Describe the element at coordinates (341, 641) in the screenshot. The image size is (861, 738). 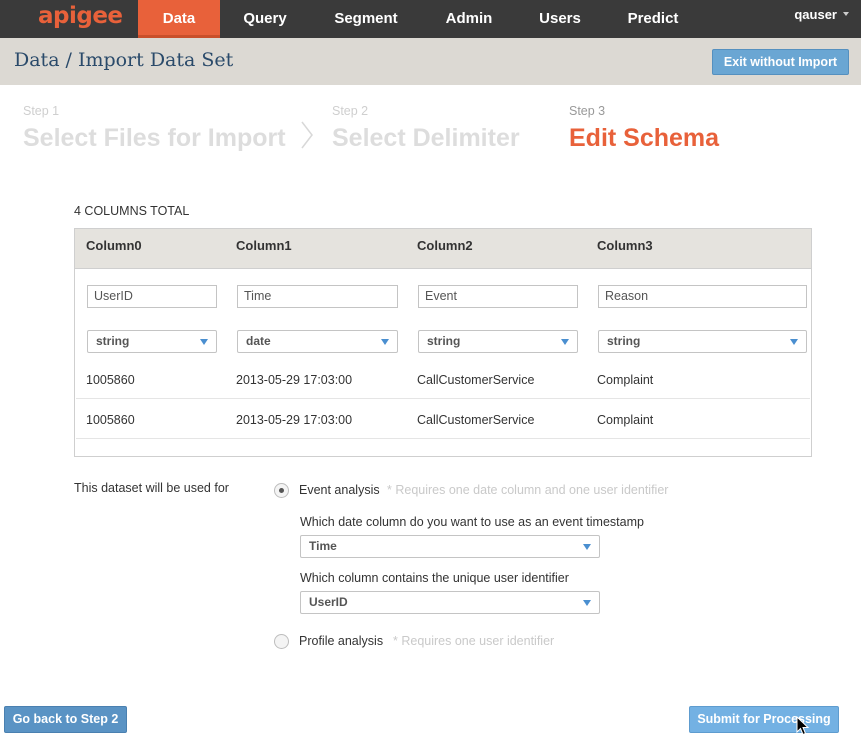
I see `profile-analysis-label: Profile analysis` at that location.